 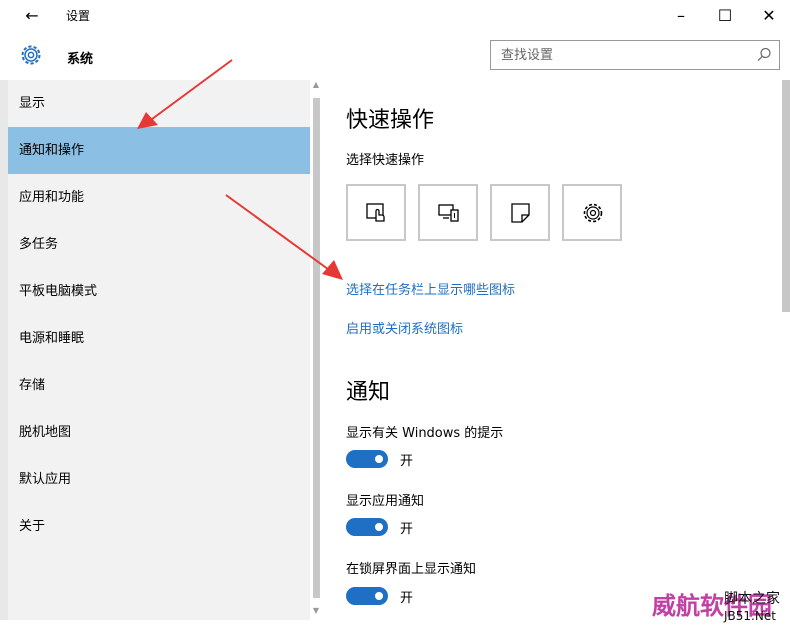 I want to click on page-title: 系统, so click(x=80, y=59).